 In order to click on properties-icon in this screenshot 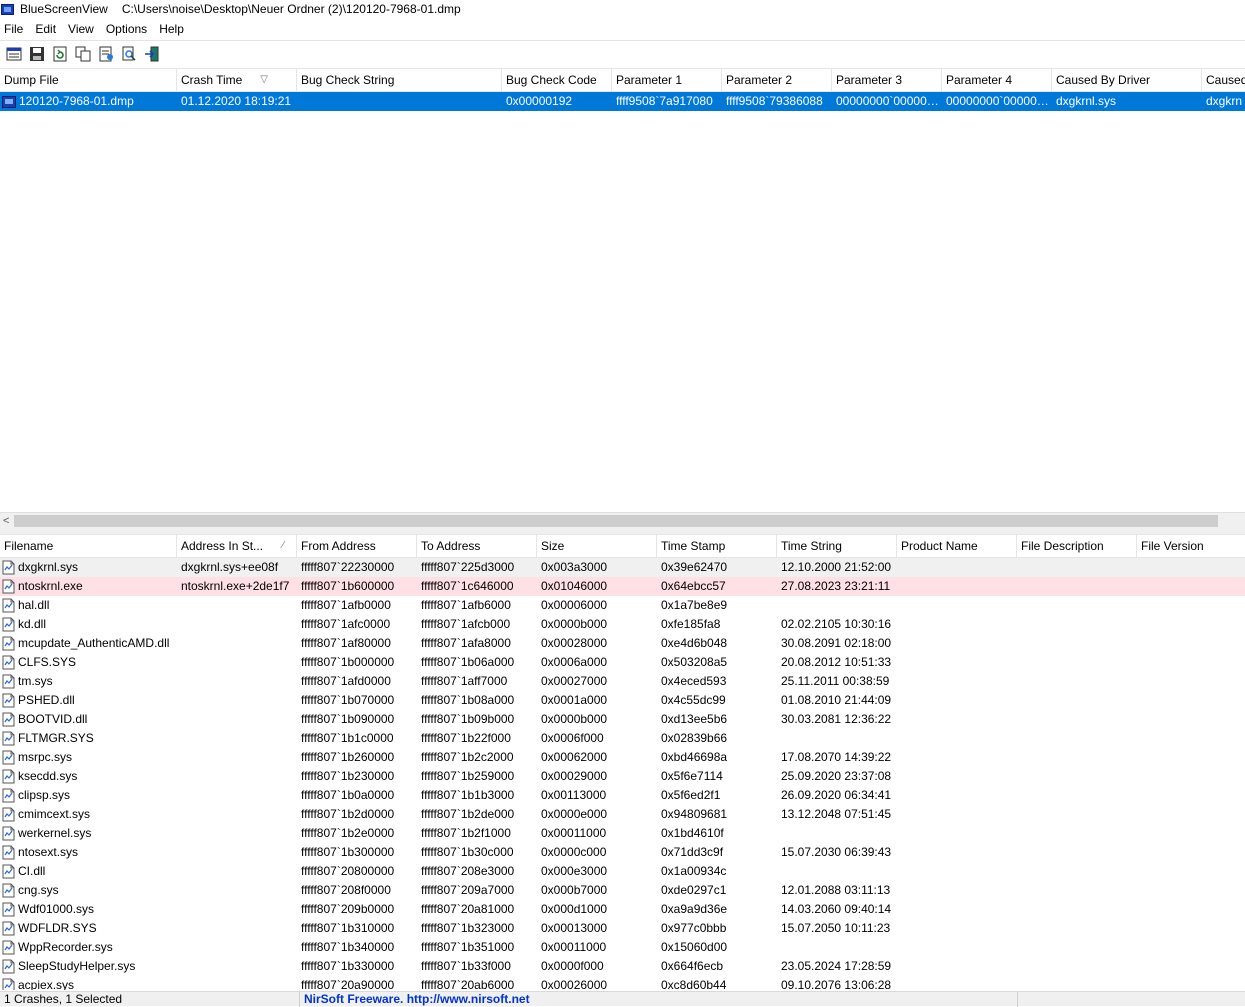, I will do `click(14, 54)`.